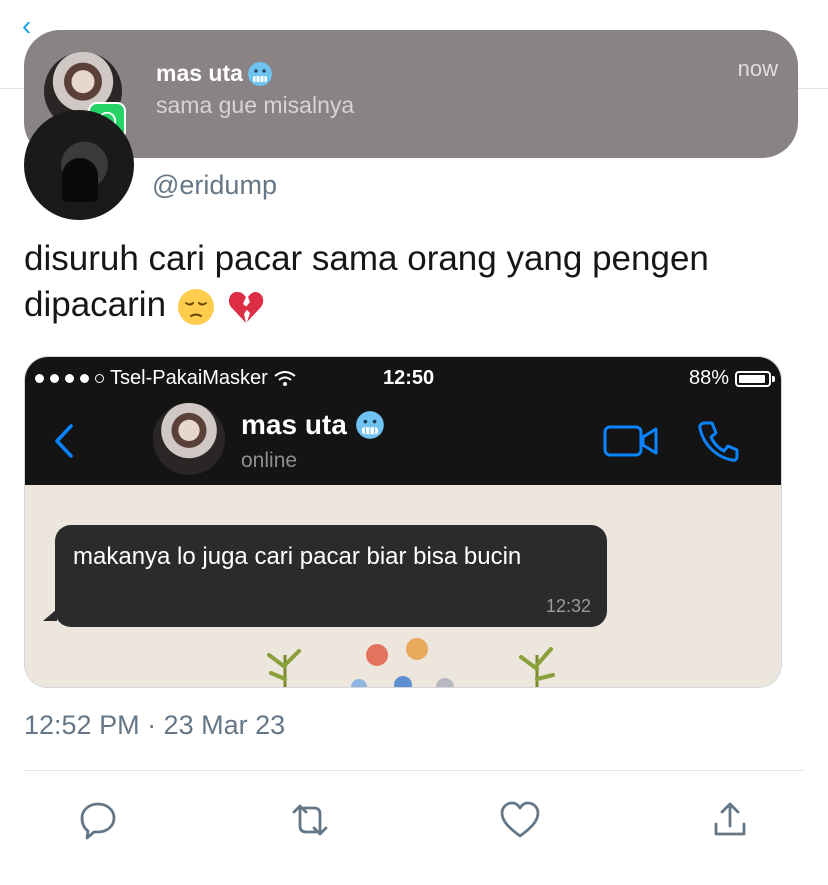 This screenshot has width=828, height=885. I want to click on carrier-indicator: Tsel-PakaiMasker, so click(165, 378).